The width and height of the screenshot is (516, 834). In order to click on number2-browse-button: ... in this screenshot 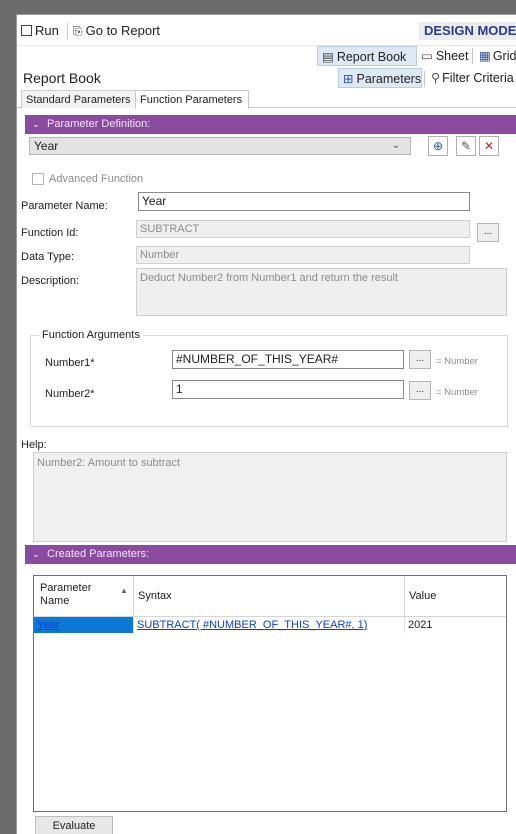, I will do `click(420, 390)`.